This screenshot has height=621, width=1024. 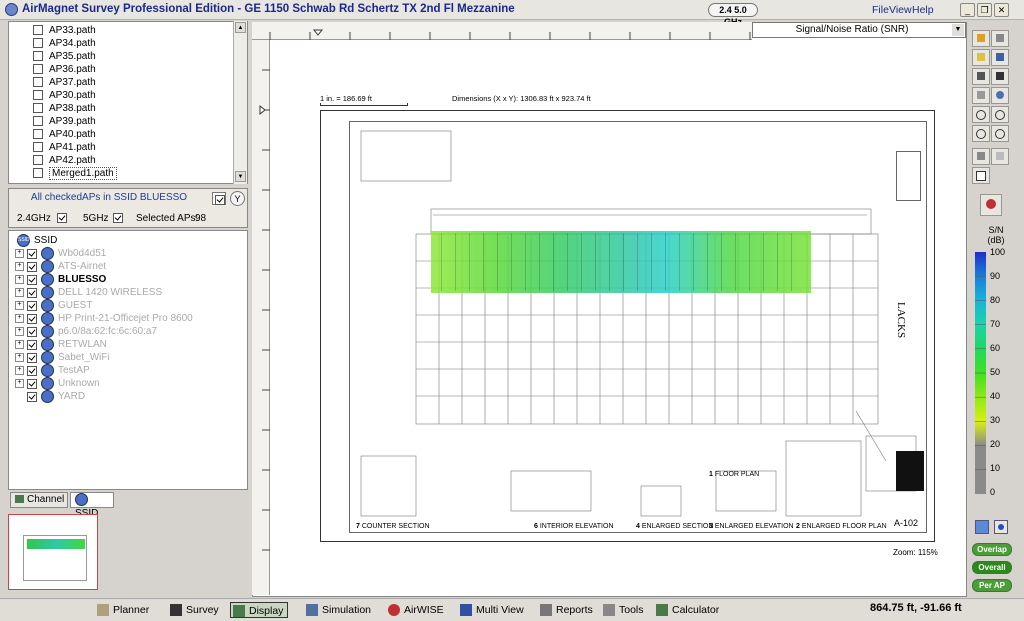 What do you see at coordinates (60, 253) in the screenshot?
I see `list-item: + Wb0d4d51` at bounding box center [60, 253].